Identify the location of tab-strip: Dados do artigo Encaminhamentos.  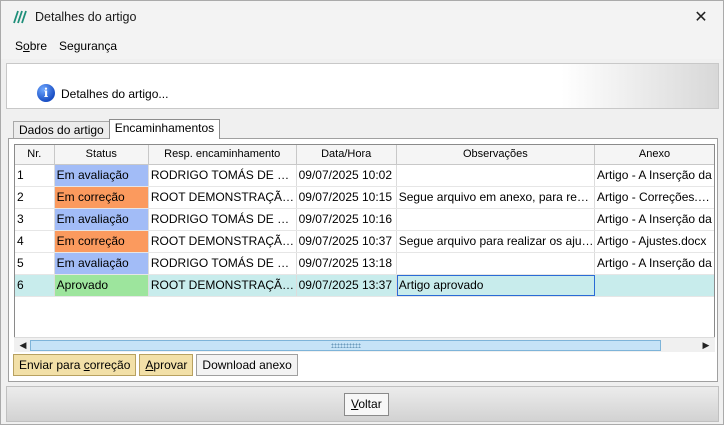
(117, 129).